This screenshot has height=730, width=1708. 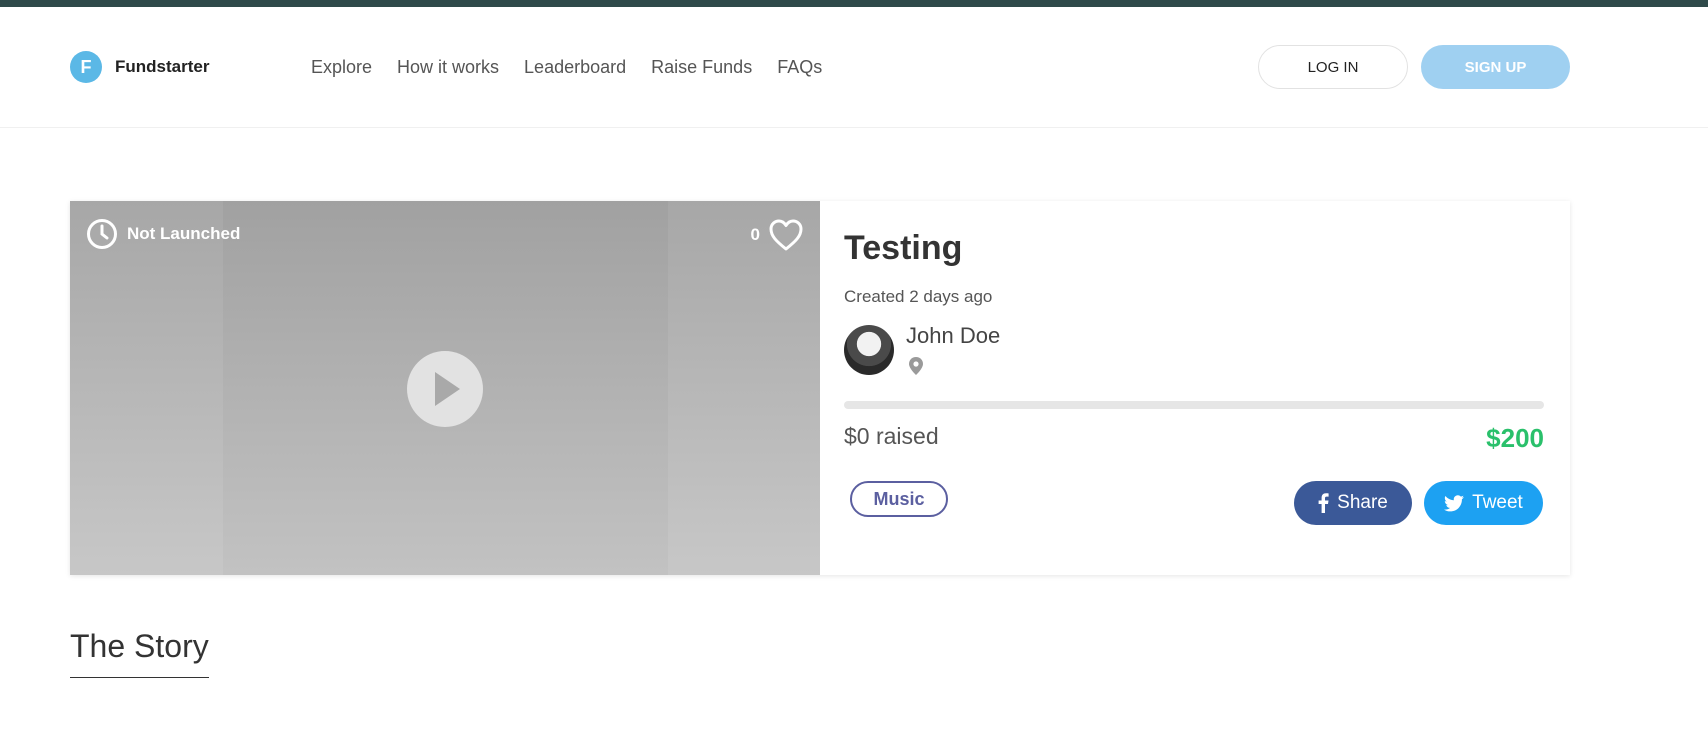 What do you see at coordinates (447, 389) in the screenshot?
I see `play-icon` at bounding box center [447, 389].